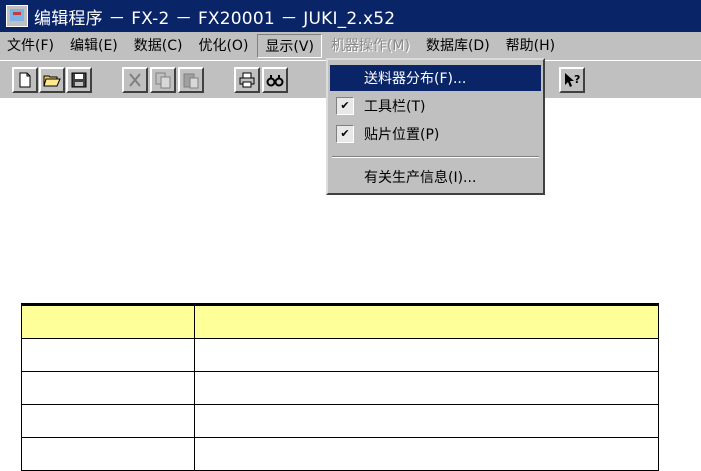 This screenshot has height=471, width=701. I want to click on menu-item-placement-position: ✔ 贴片位置(P), so click(435, 134).